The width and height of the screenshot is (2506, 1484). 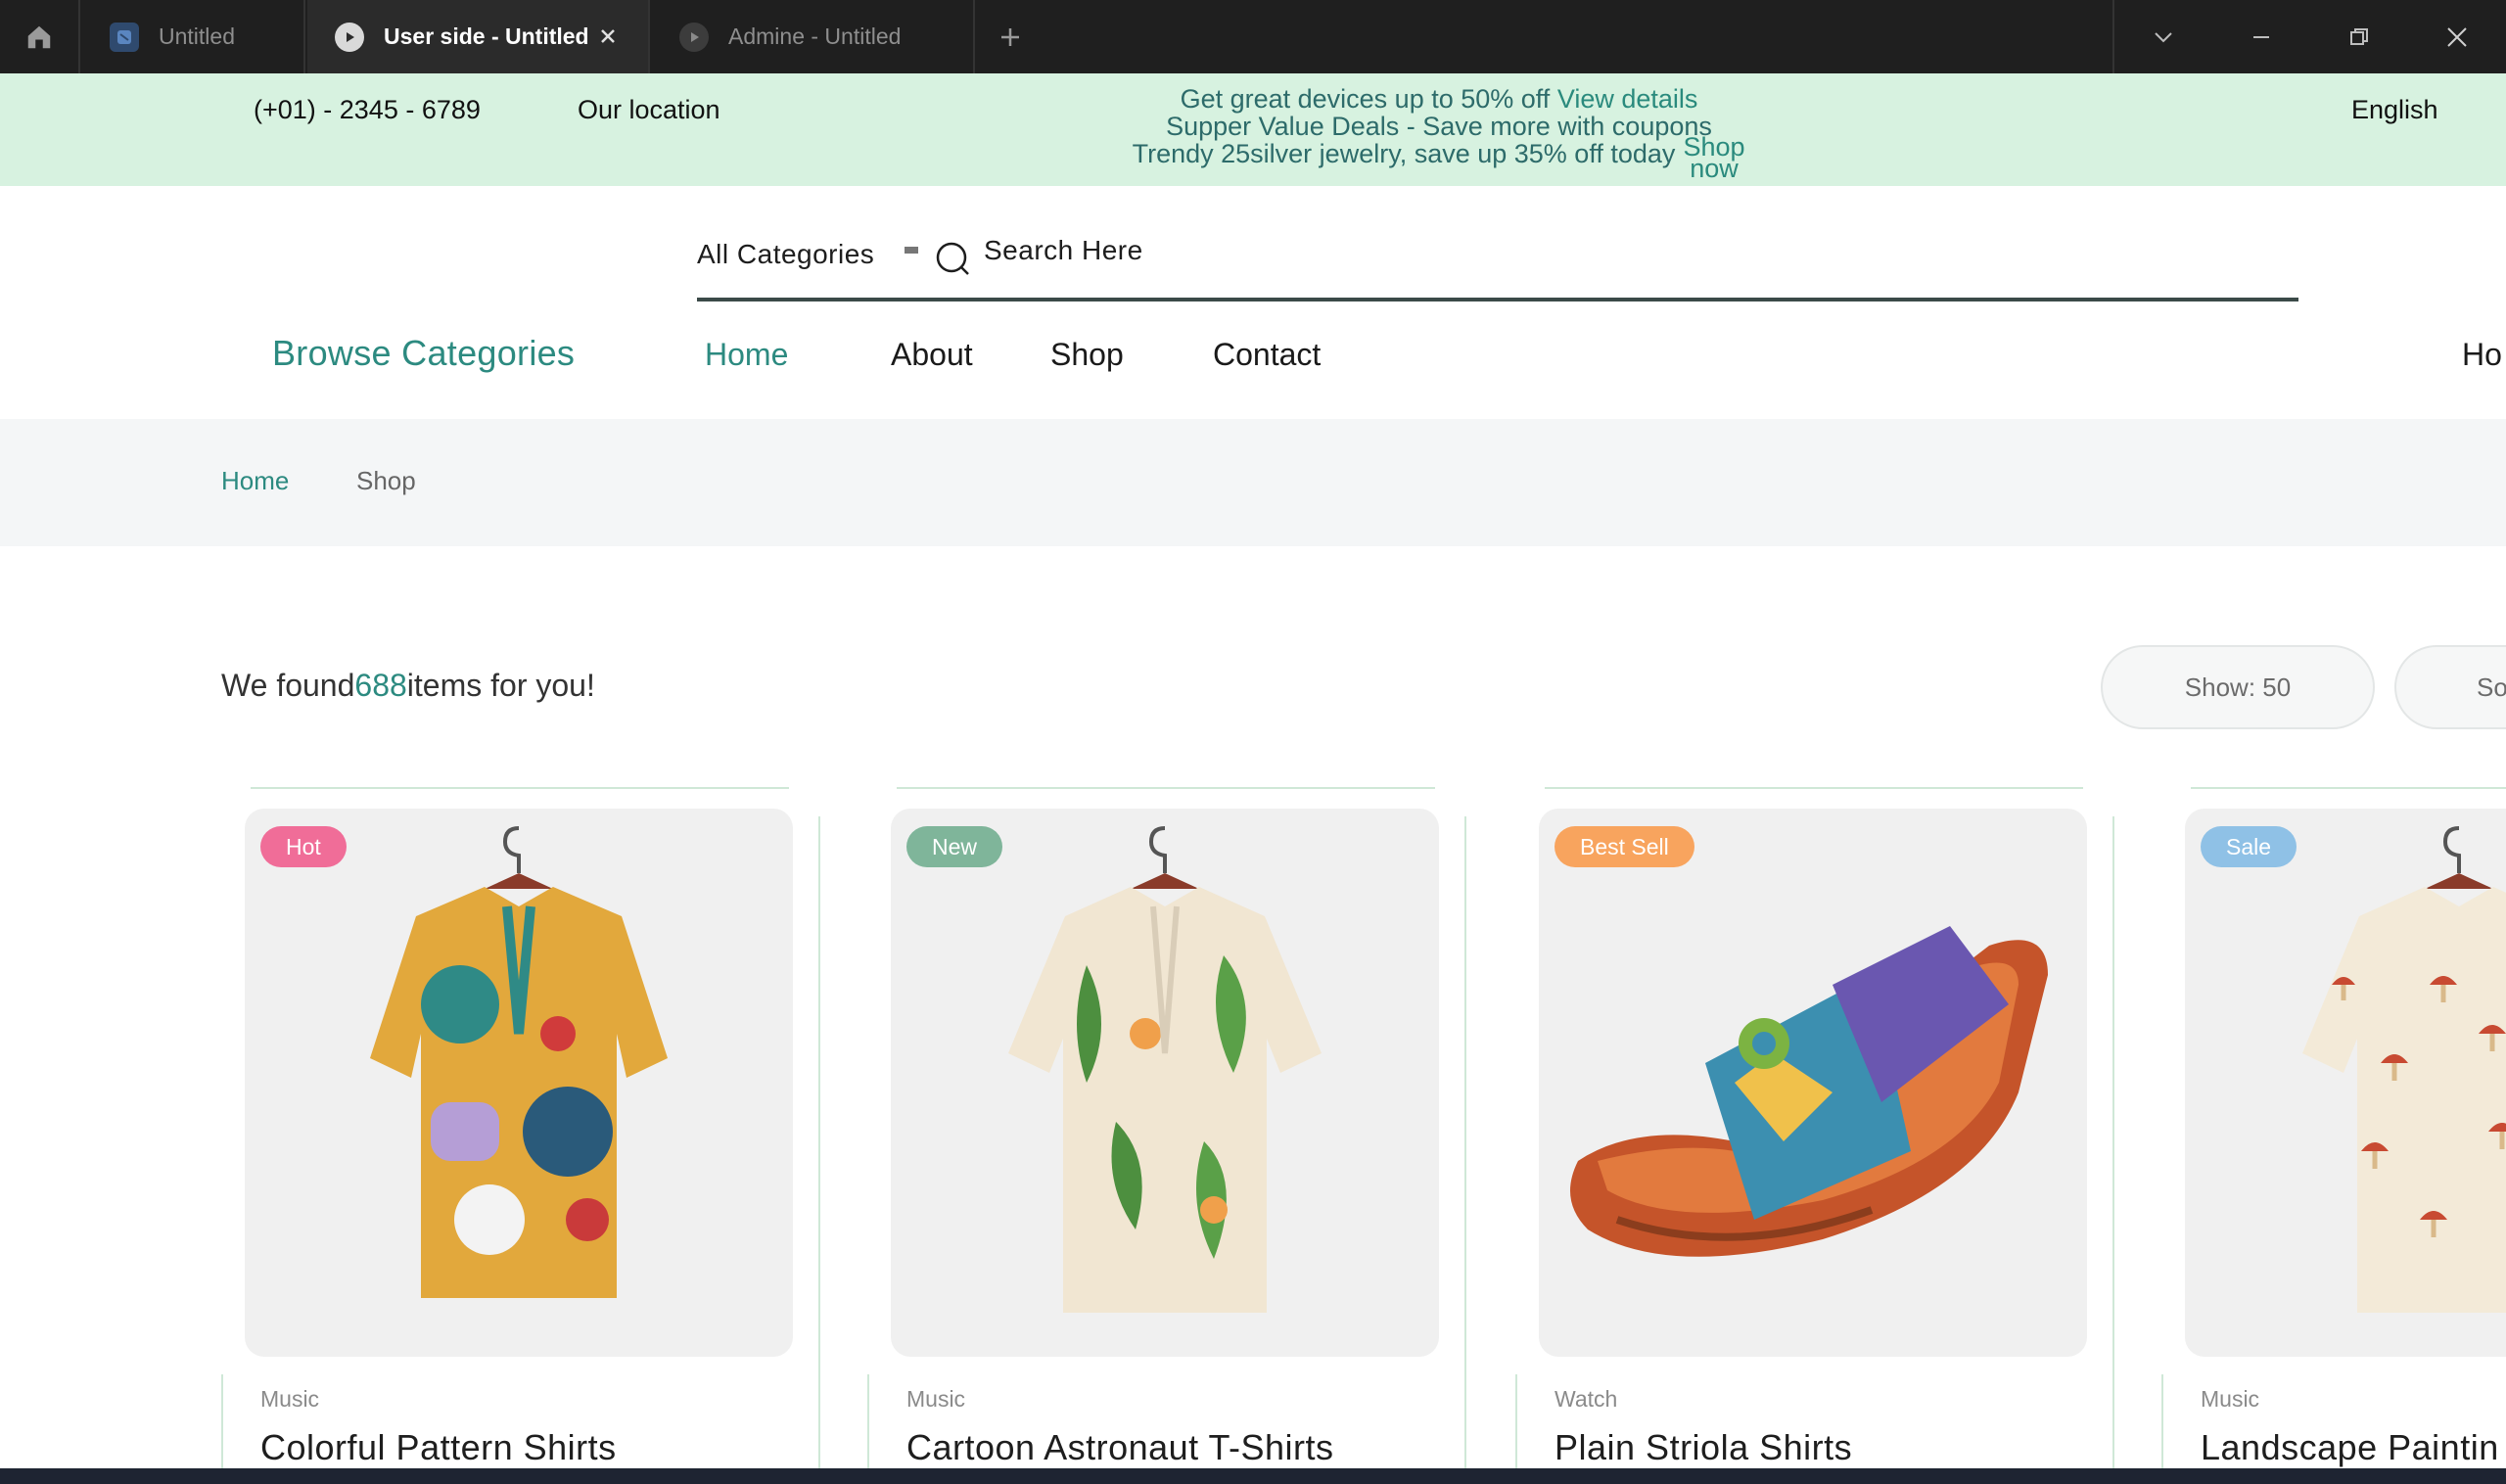 I want to click on product-badge: Best Sell, so click(x=1624, y=846).